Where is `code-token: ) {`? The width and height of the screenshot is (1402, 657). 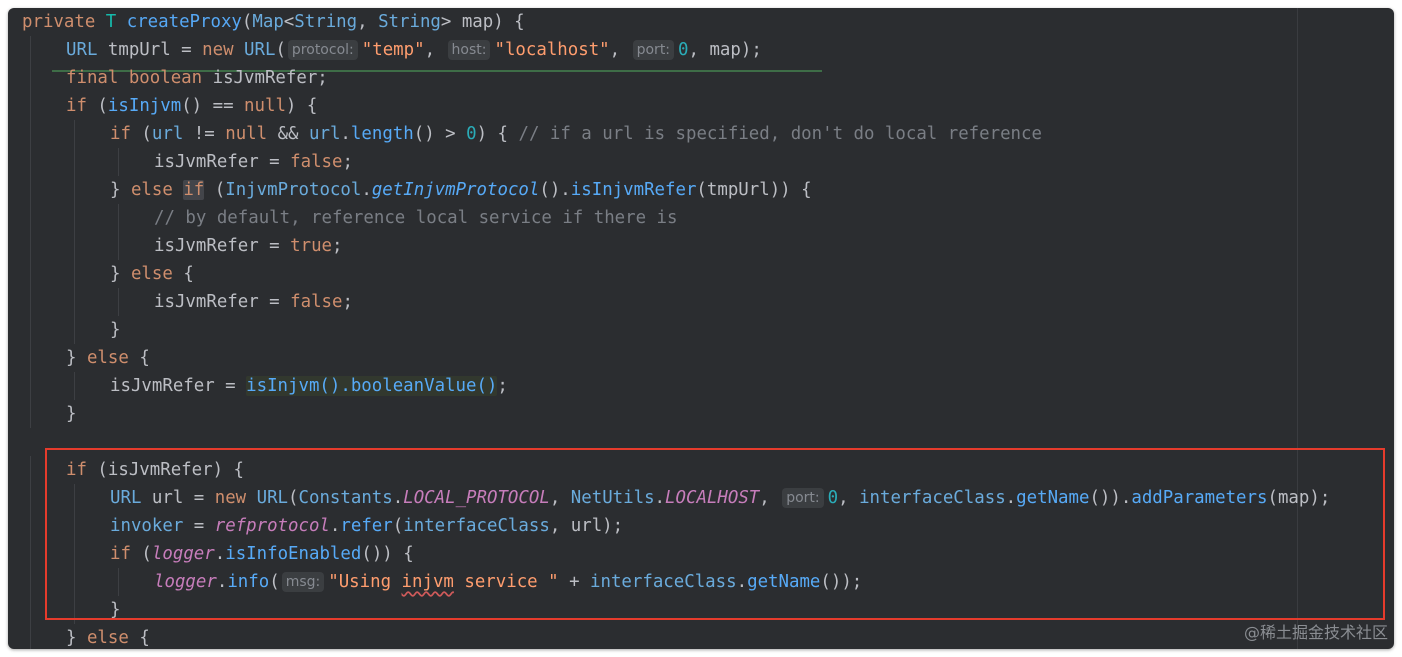
code-token: ) { is located at coordinates (301, 106).